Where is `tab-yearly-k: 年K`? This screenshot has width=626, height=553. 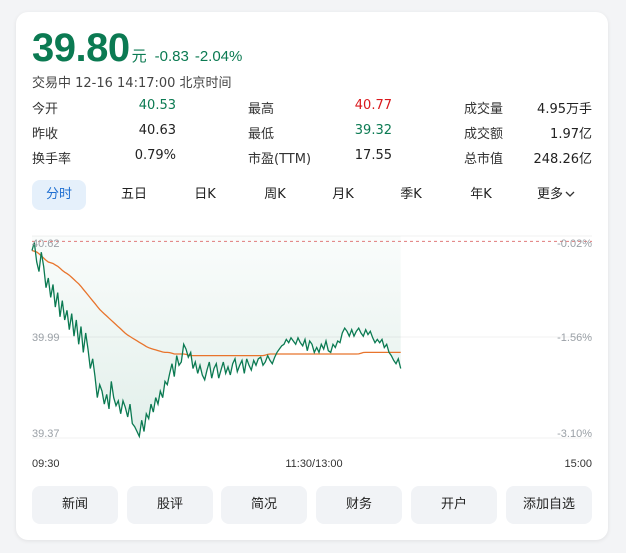
tab-yearly-k: 年K is located at coordinates (481, 195).